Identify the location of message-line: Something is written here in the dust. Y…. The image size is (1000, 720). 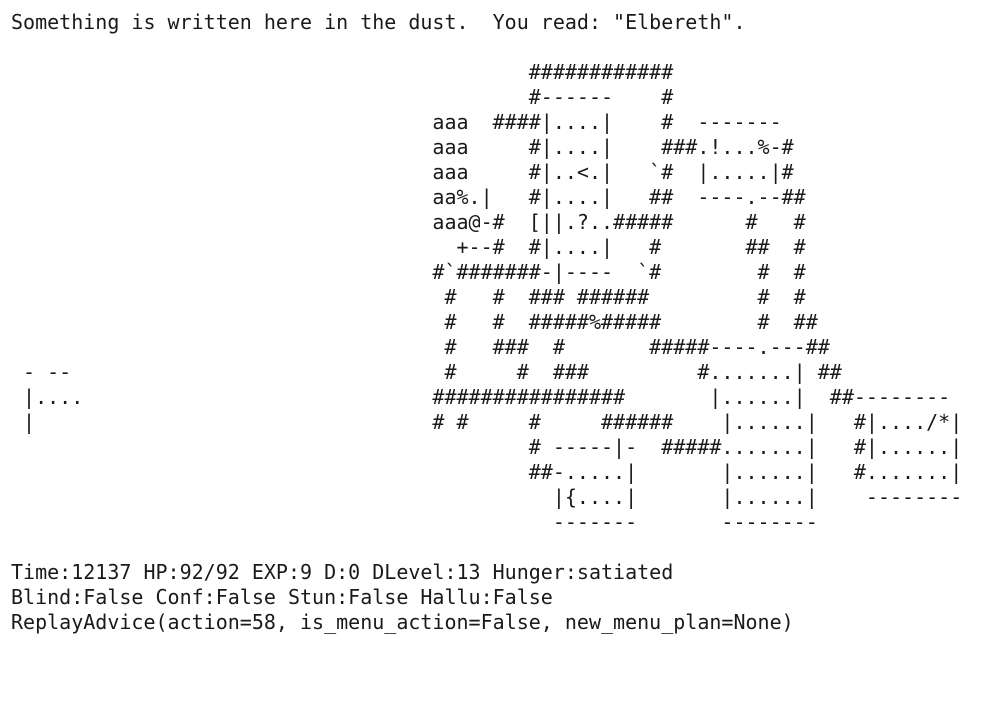
(378, 22).